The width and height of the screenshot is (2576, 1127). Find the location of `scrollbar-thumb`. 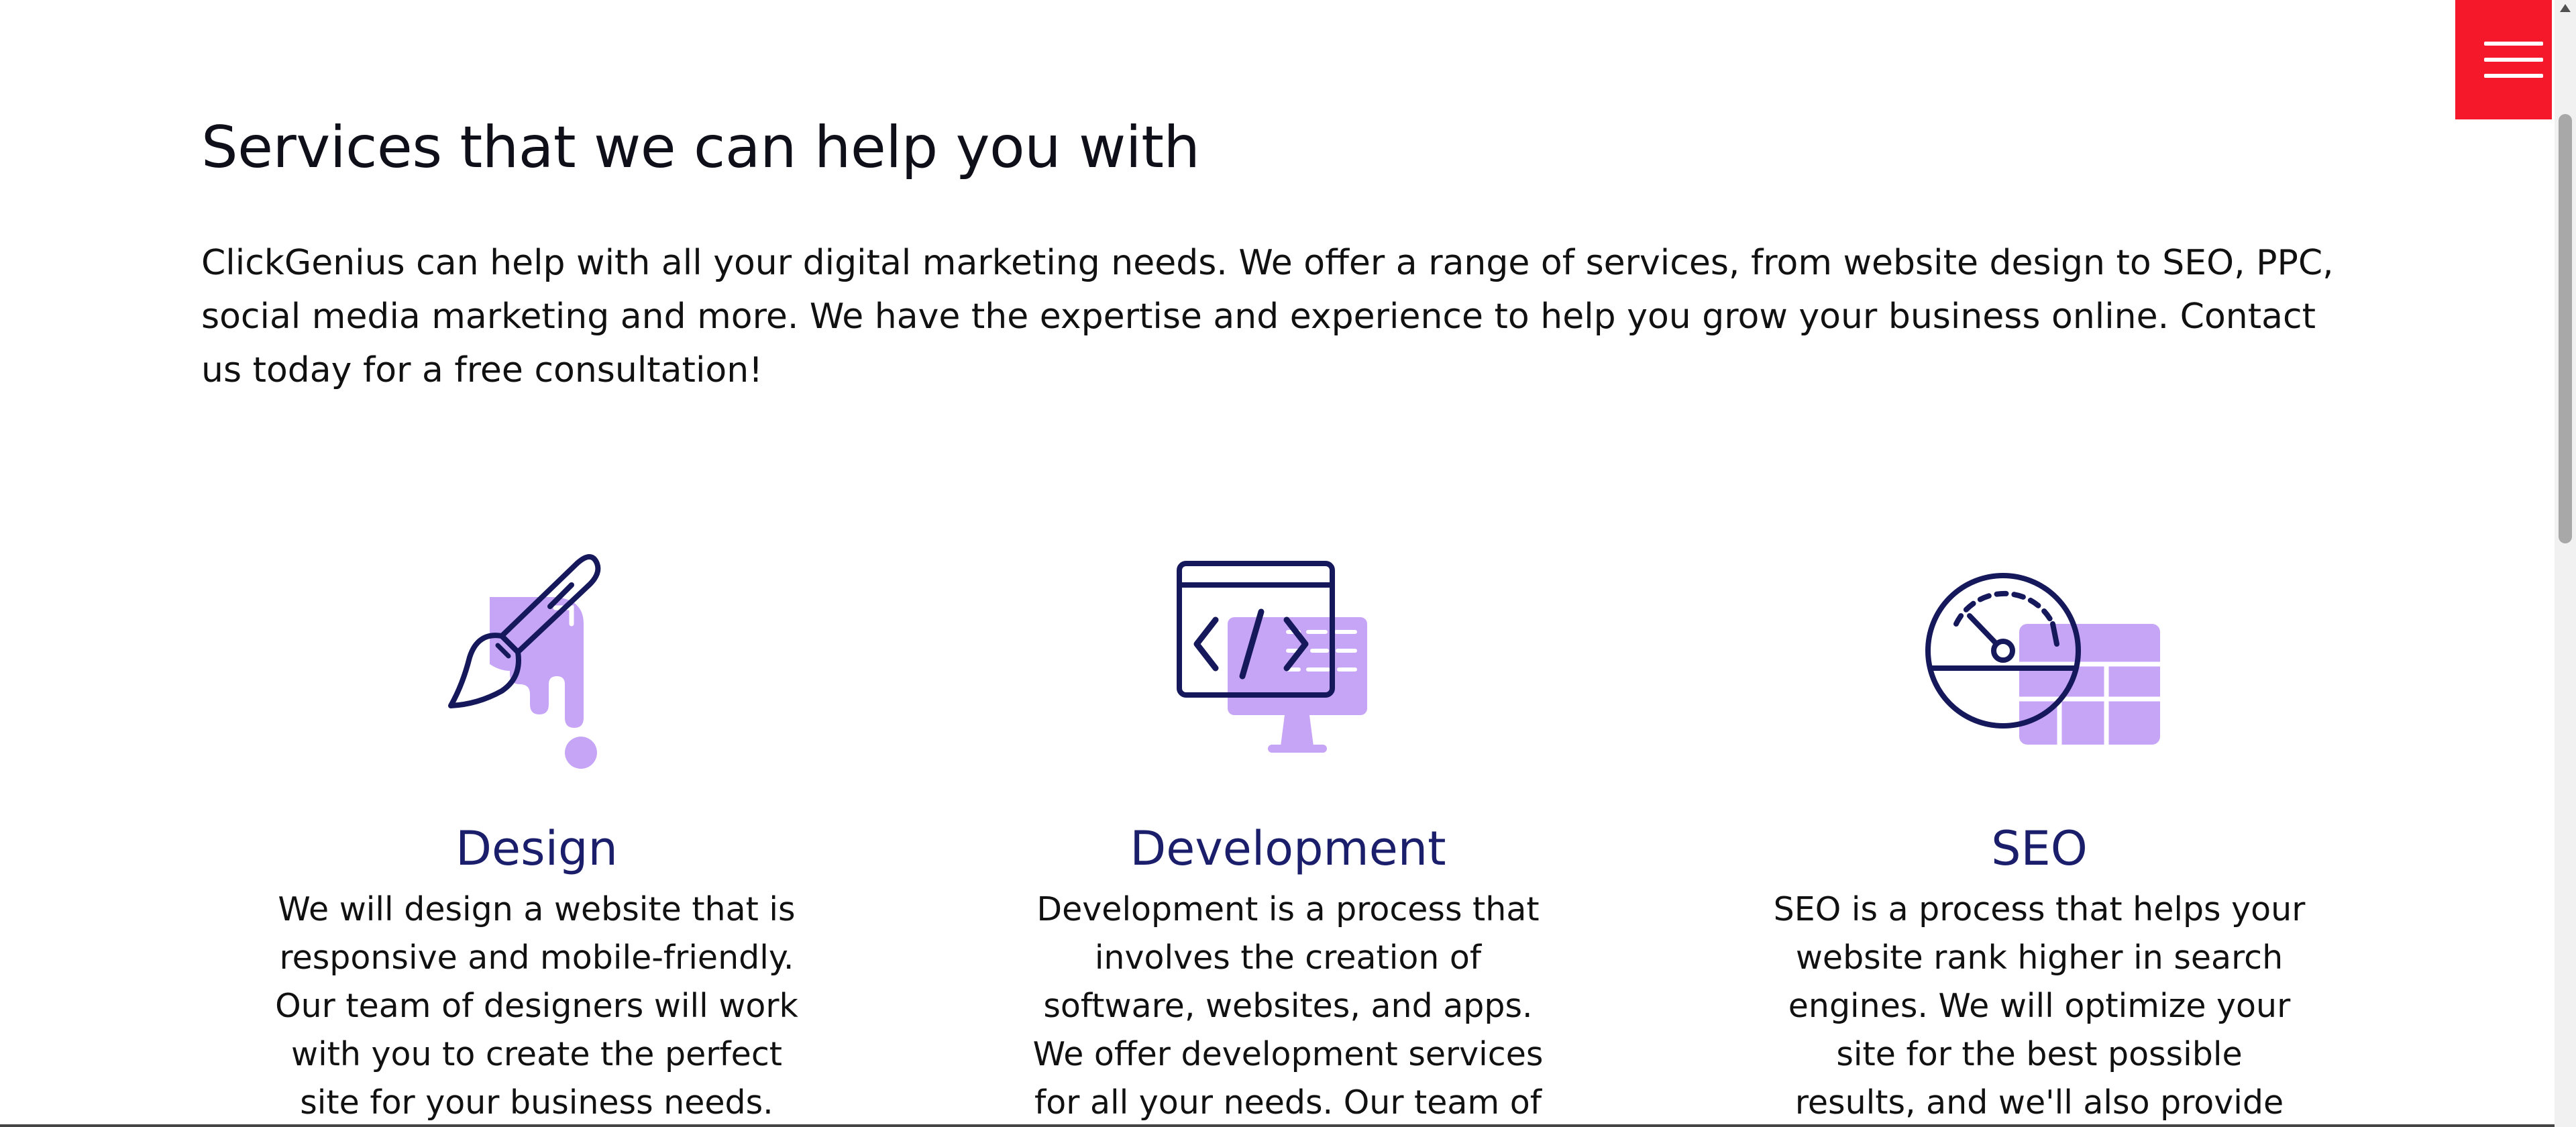

scrollbar-thumb is located at coordinates (2565, 328).